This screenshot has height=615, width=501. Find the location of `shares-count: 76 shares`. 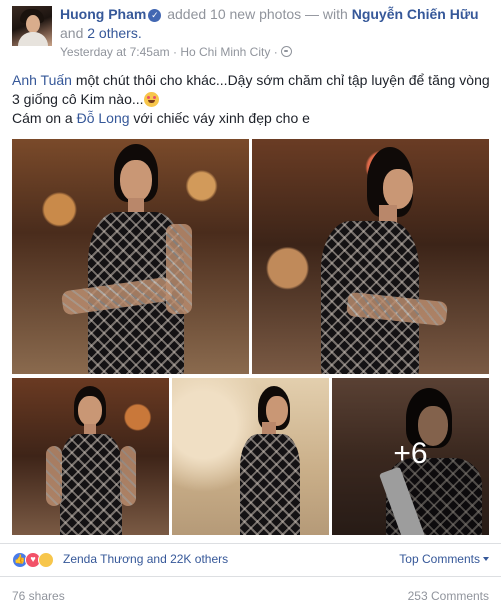

shares-count: 76 shares is located at coordinates (38, 596).